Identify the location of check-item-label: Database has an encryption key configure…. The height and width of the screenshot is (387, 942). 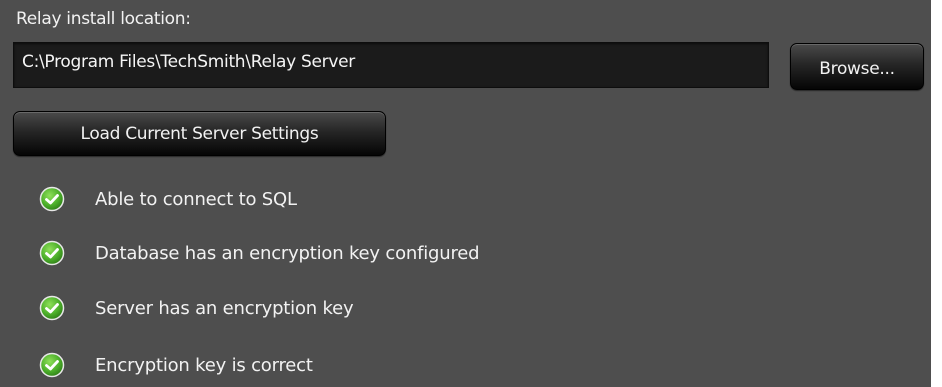
(287, 253).